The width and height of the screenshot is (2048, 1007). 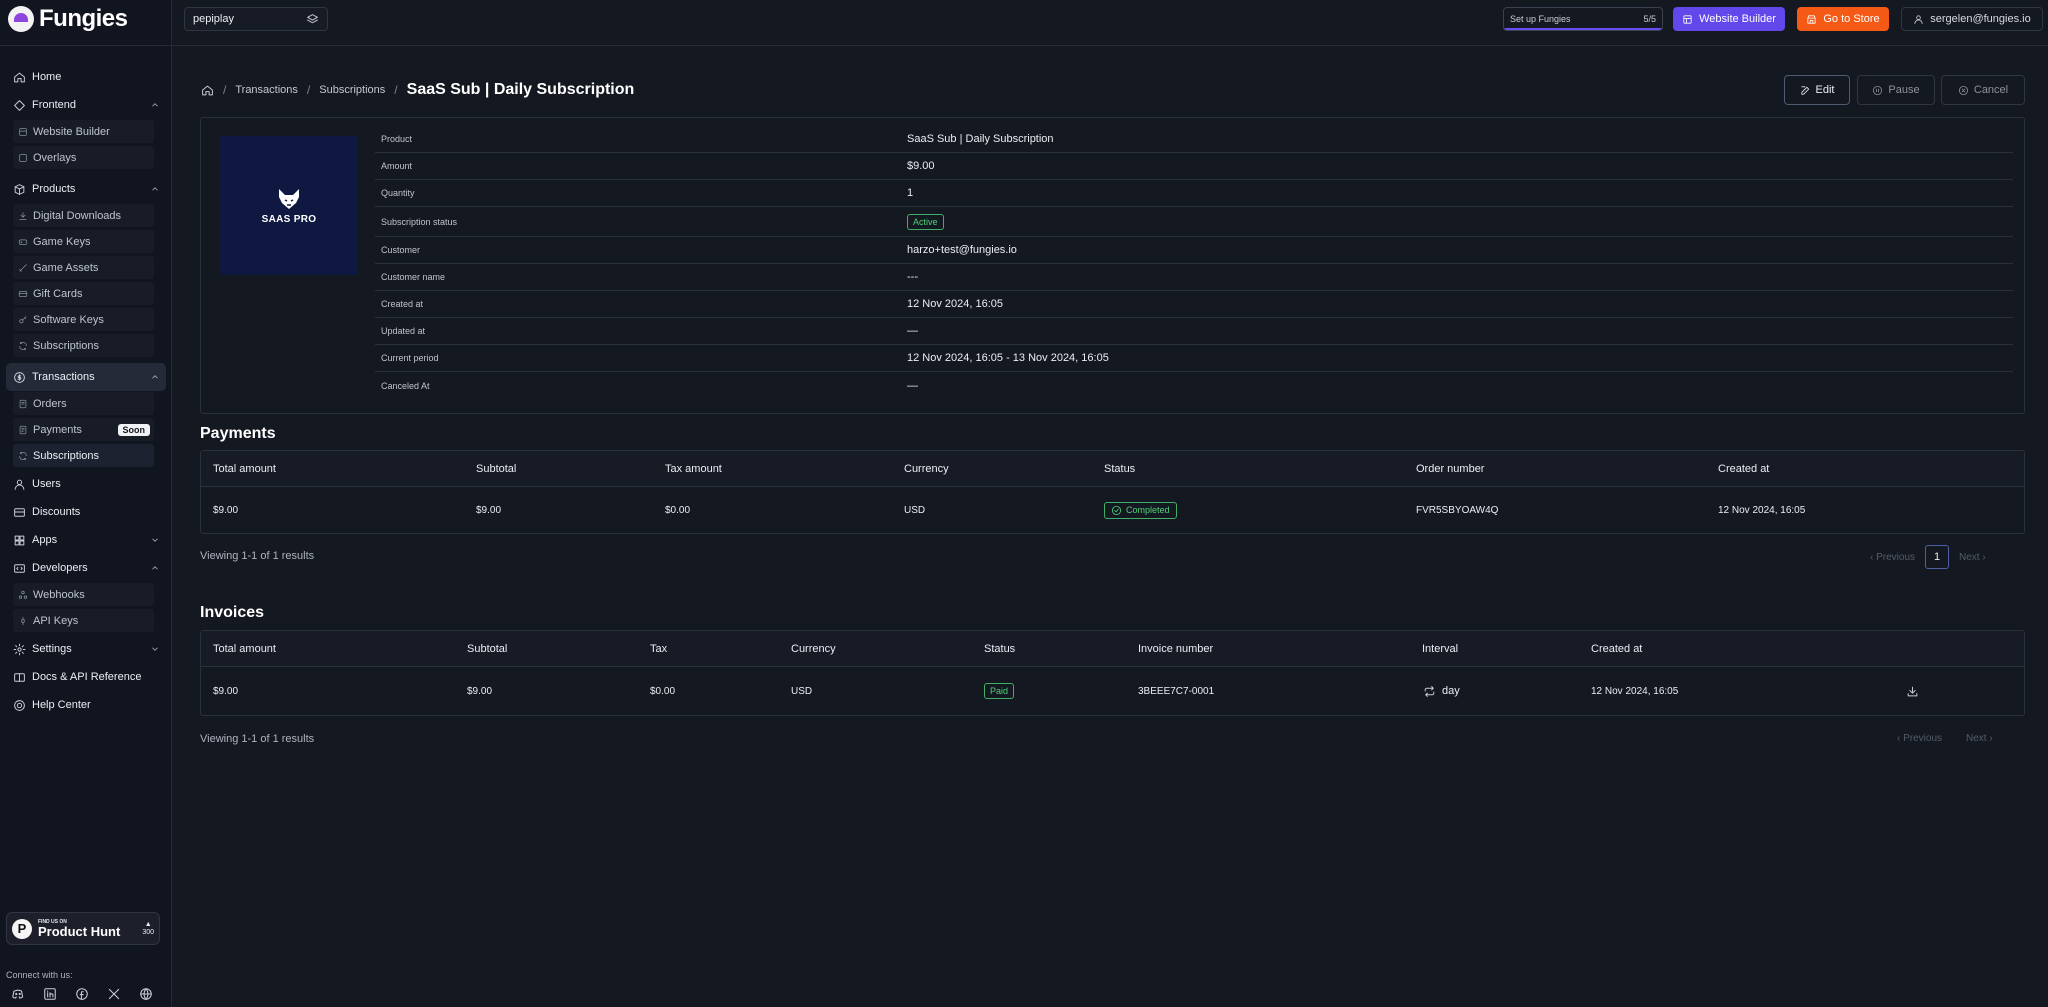 I want to click on sidebar-item-label: Gift Cards, so click(x=58, y=293).